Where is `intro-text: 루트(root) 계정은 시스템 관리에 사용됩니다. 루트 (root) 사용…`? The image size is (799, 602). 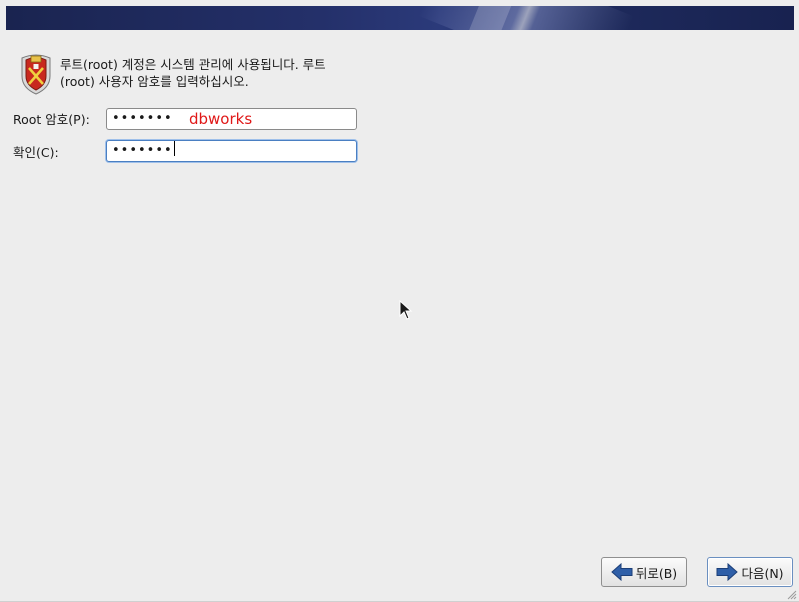
intro-text: 루트(root) 계정은 시스템 관리에 사용됩니다. 루트 (root) 사용… is located at coordinates (215, 73).